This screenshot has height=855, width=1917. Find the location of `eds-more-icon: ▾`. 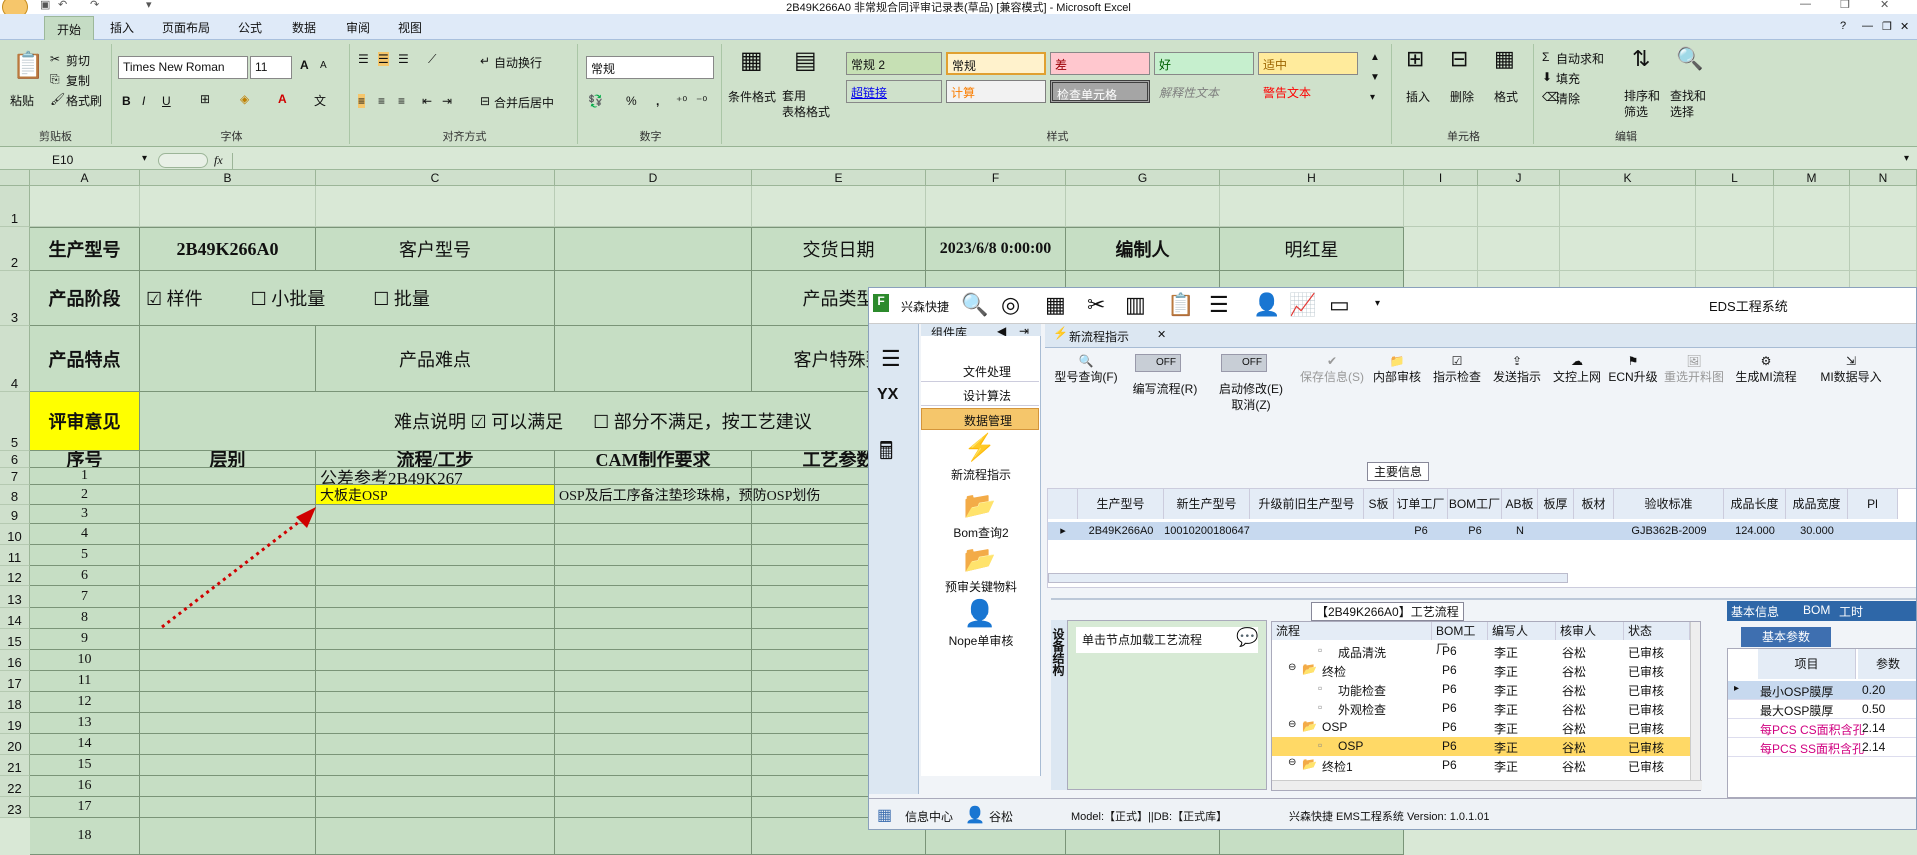

eds-more-icon: ▾ is located at coordinates (1377, 303).